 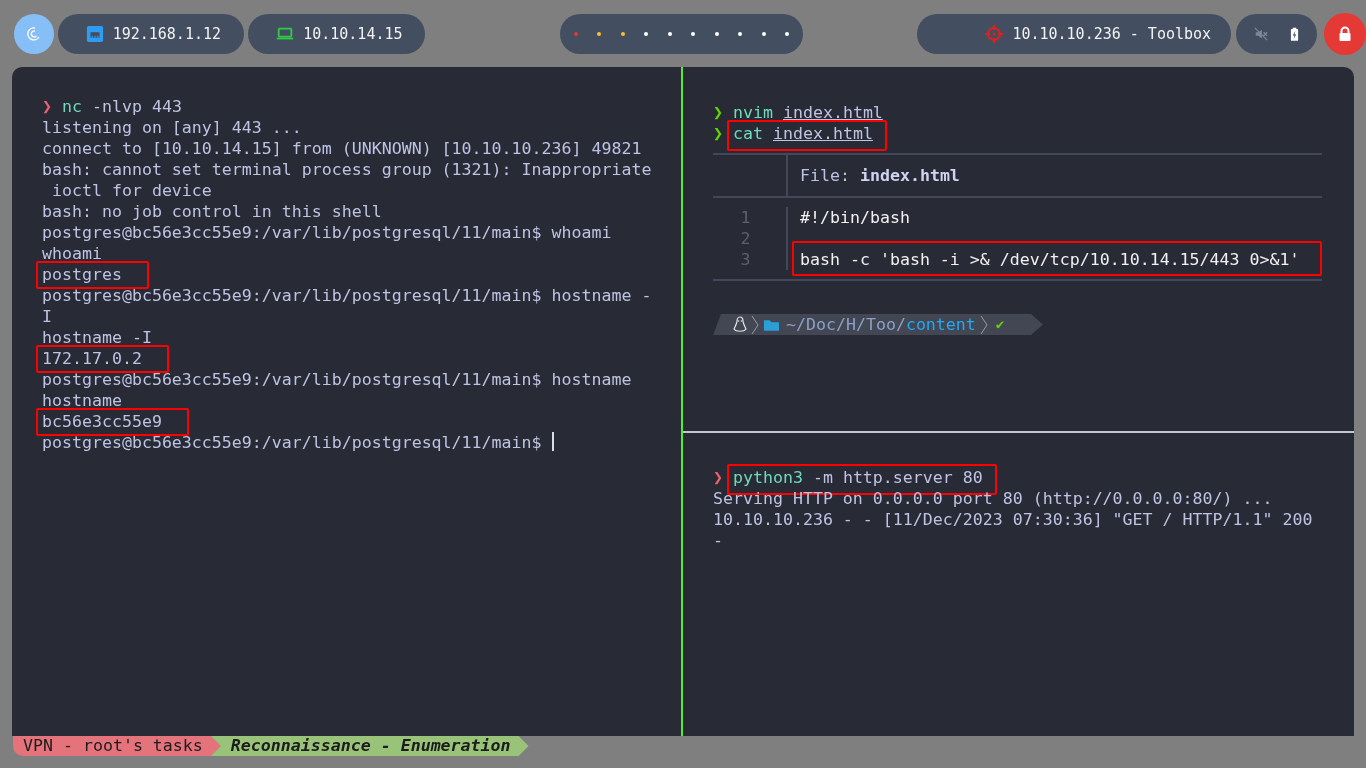 I want to click on command-name: python3, so click(x=768, y=477).